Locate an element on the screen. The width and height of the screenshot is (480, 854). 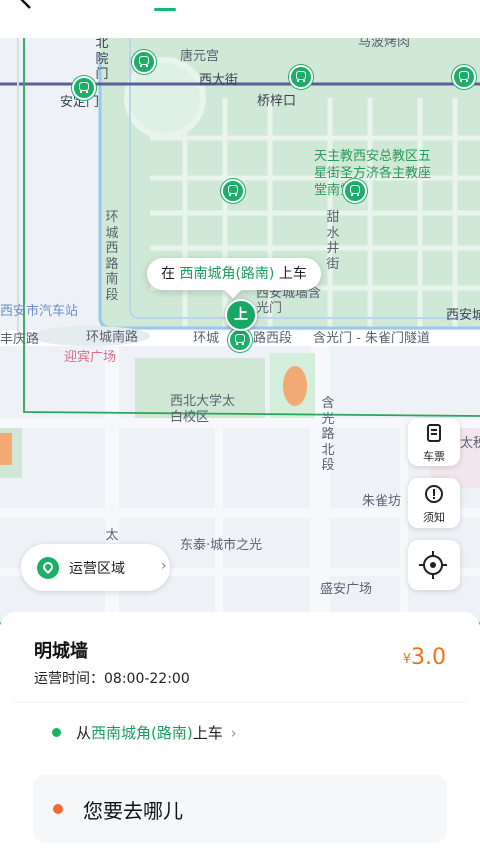
operating-area-button: 运营区域 › is located at coordinates (95, 567).